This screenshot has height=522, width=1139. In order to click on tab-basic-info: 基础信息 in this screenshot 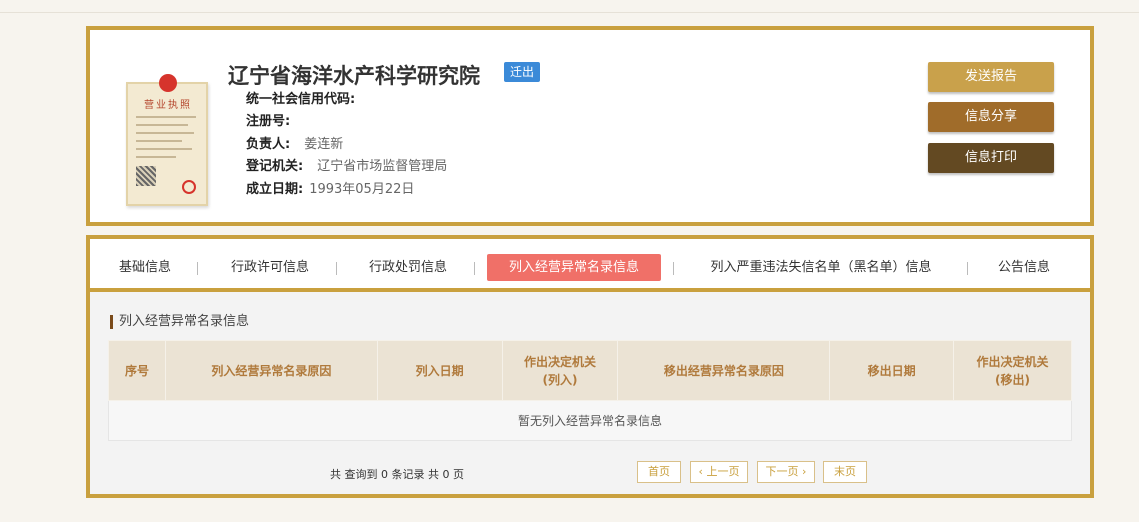, I will do `click(145, 267)`.